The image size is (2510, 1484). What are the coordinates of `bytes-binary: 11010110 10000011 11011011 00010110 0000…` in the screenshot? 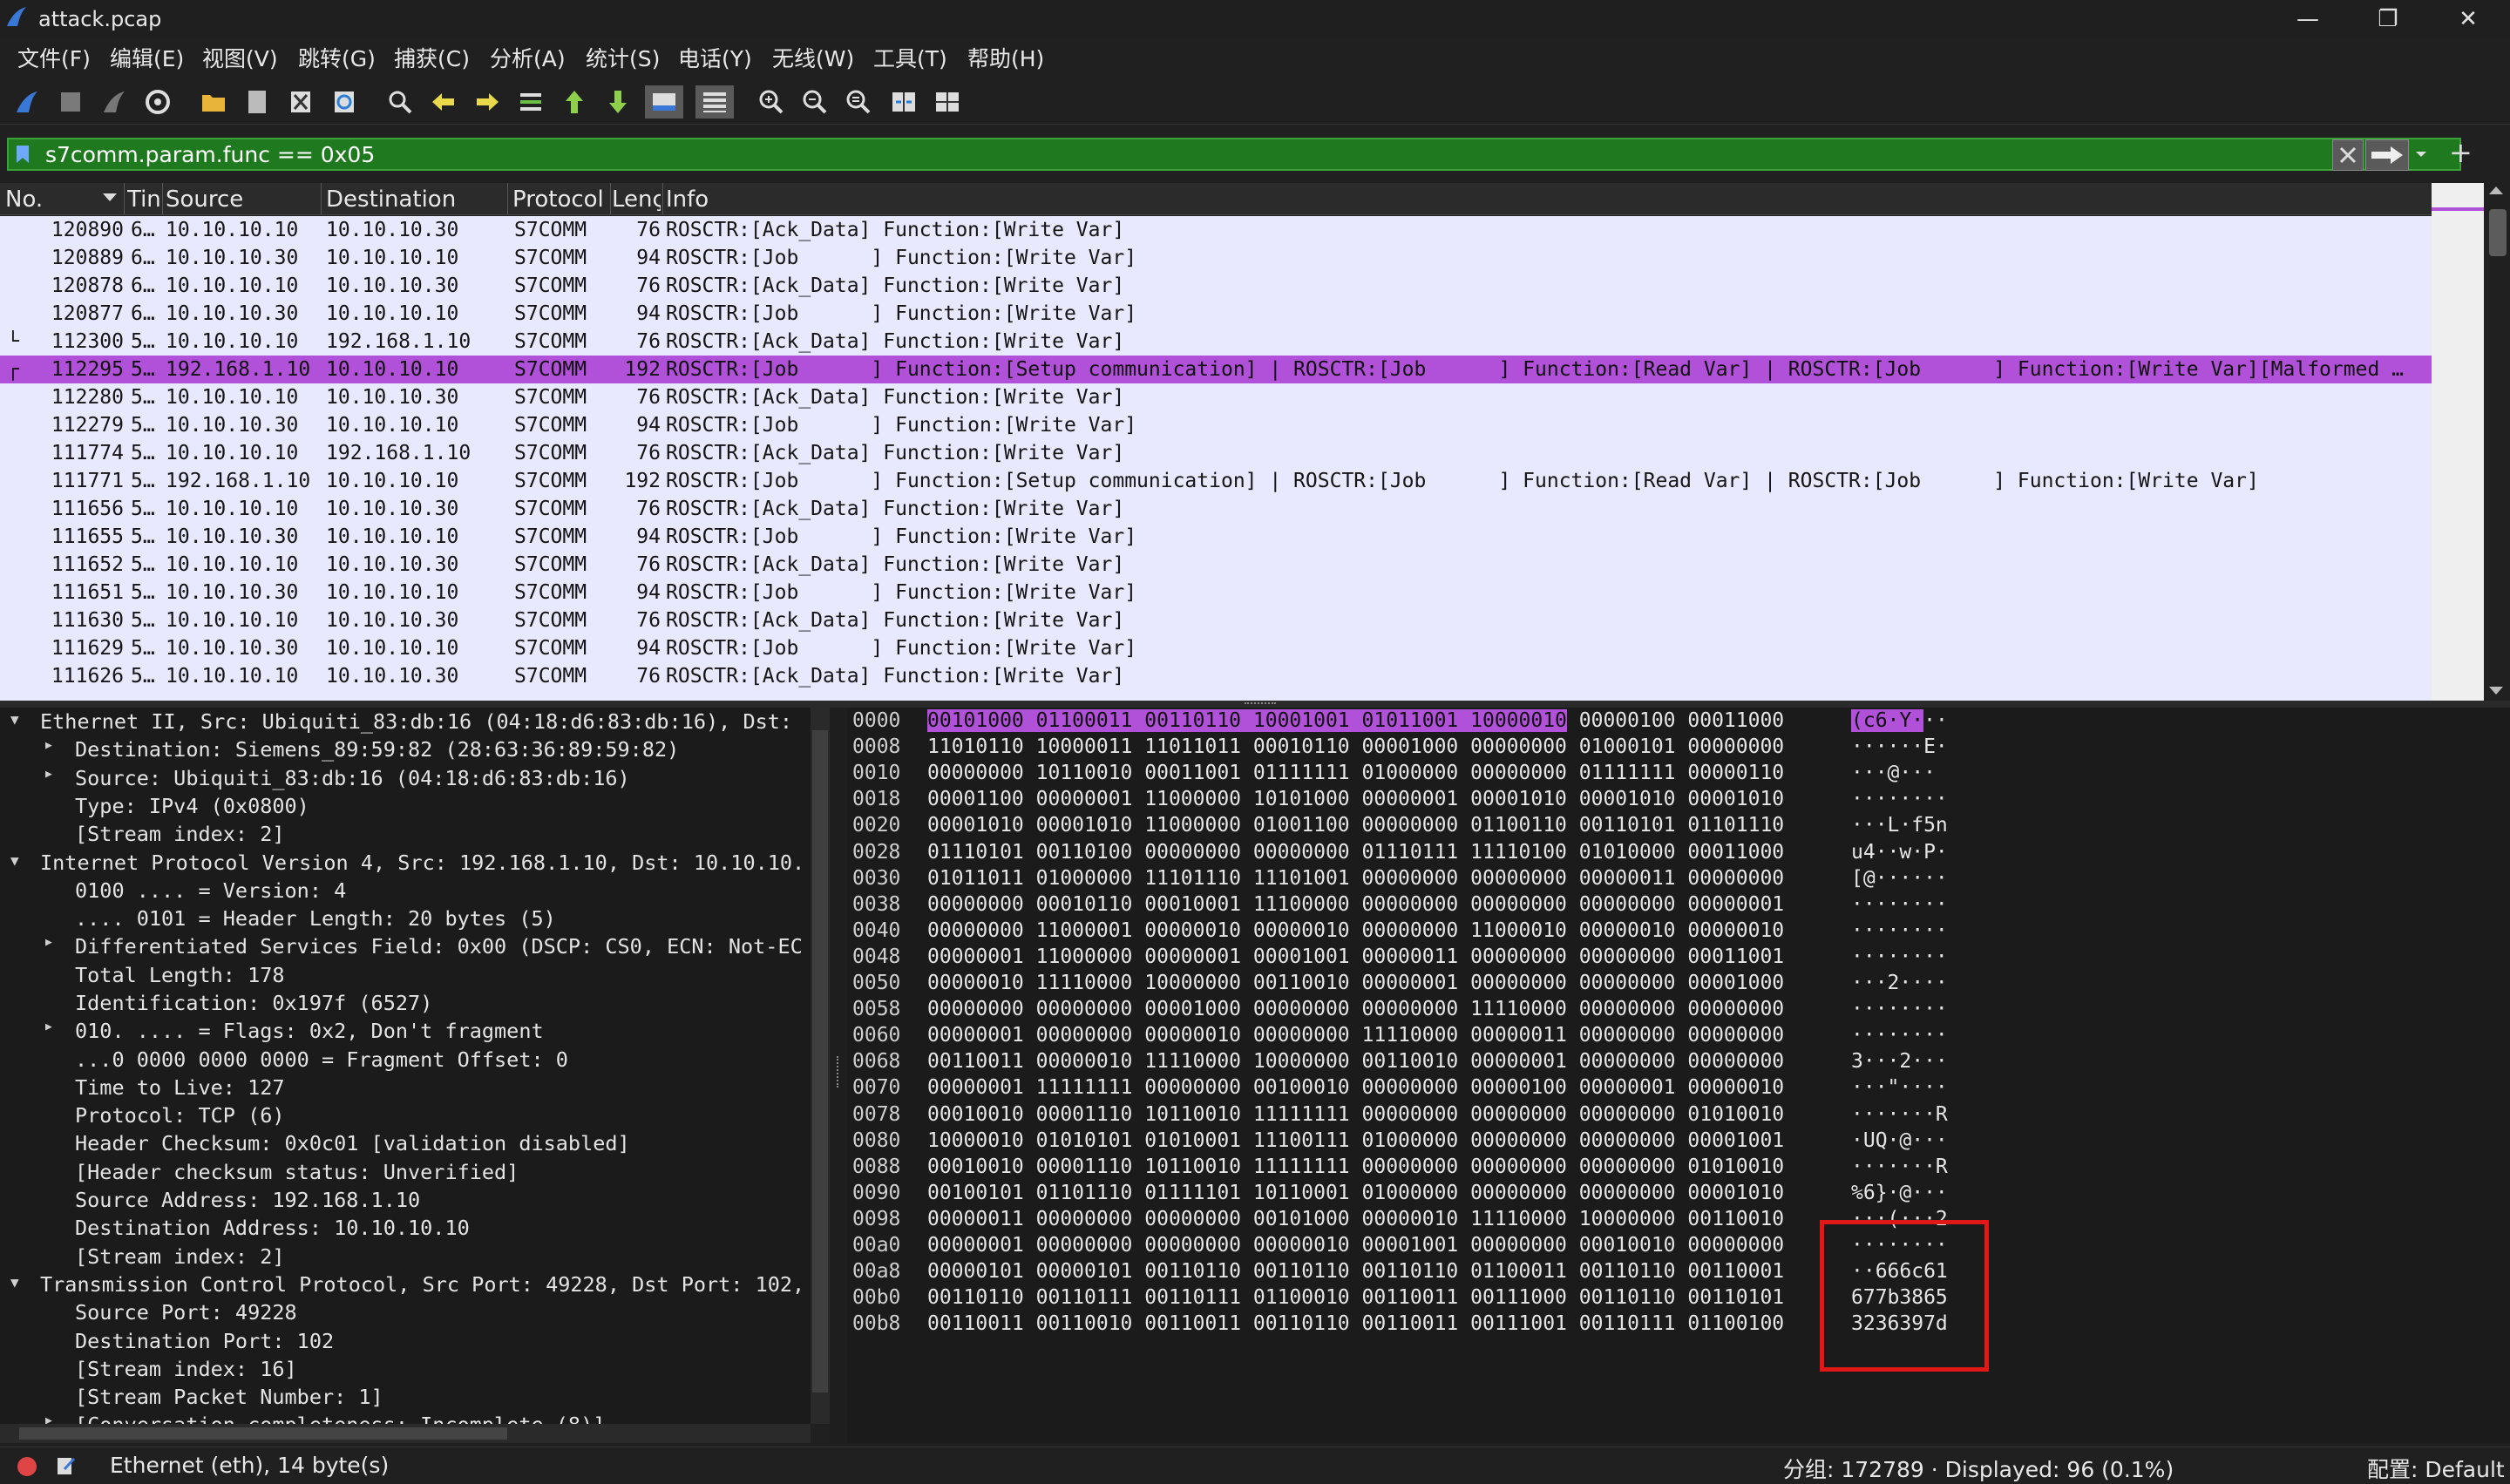 It's located at (1356, 746).